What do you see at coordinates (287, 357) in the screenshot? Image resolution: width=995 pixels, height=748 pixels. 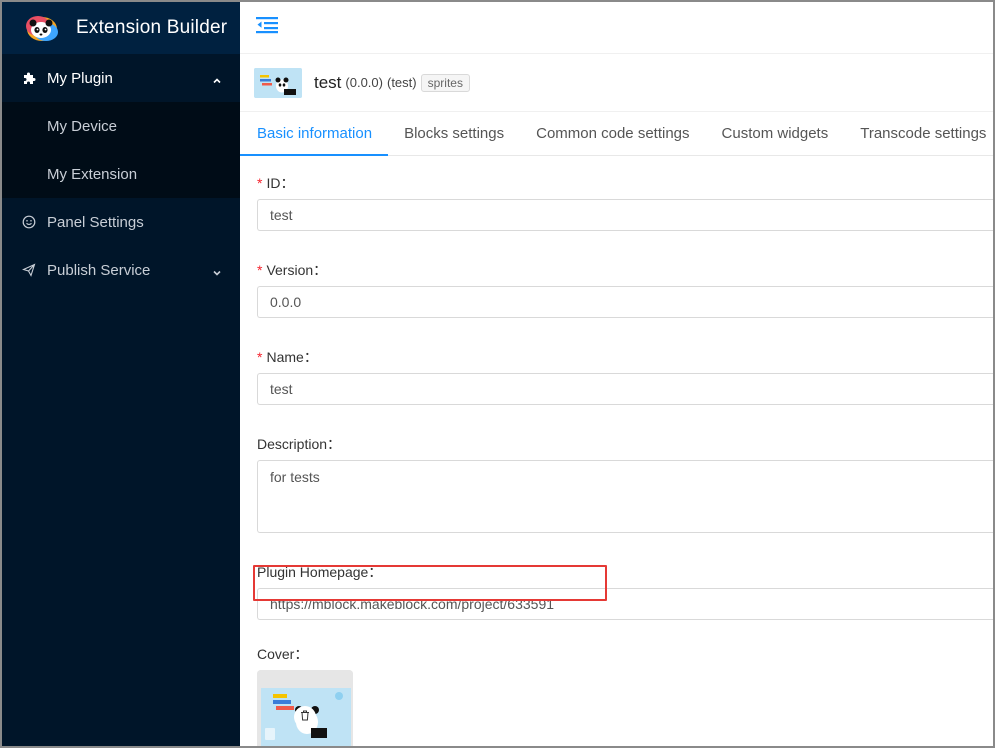 I see `name-label: * Name：` at bounding box center [287, 357].